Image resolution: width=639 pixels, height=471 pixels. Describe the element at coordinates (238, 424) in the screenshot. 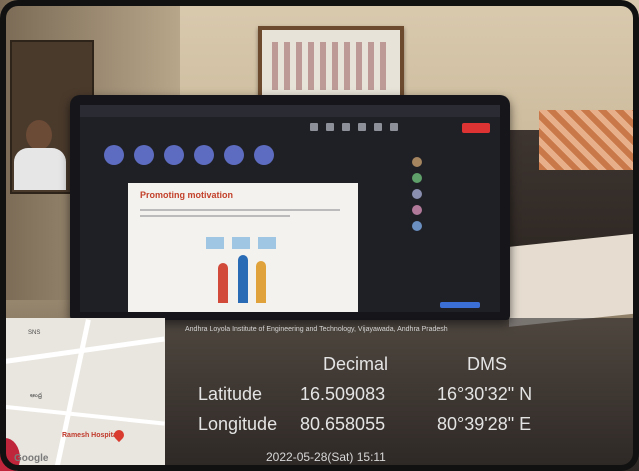

I see `longitude-label: Longitude` at that location.